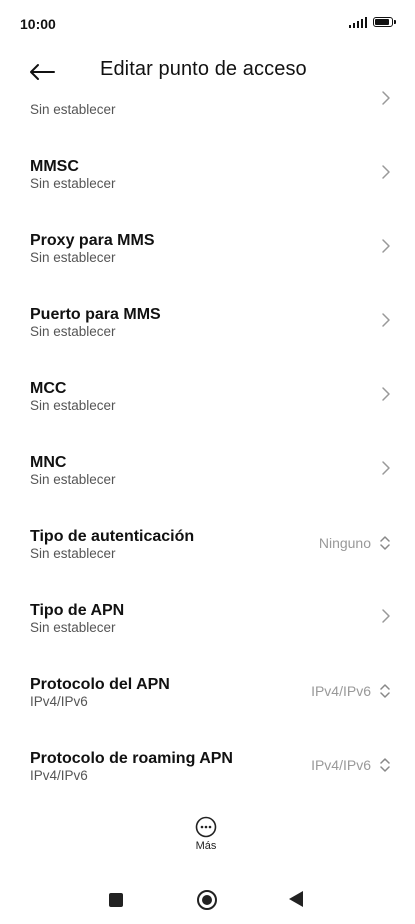  I want to click on more-button: Más, so click(206, 836).